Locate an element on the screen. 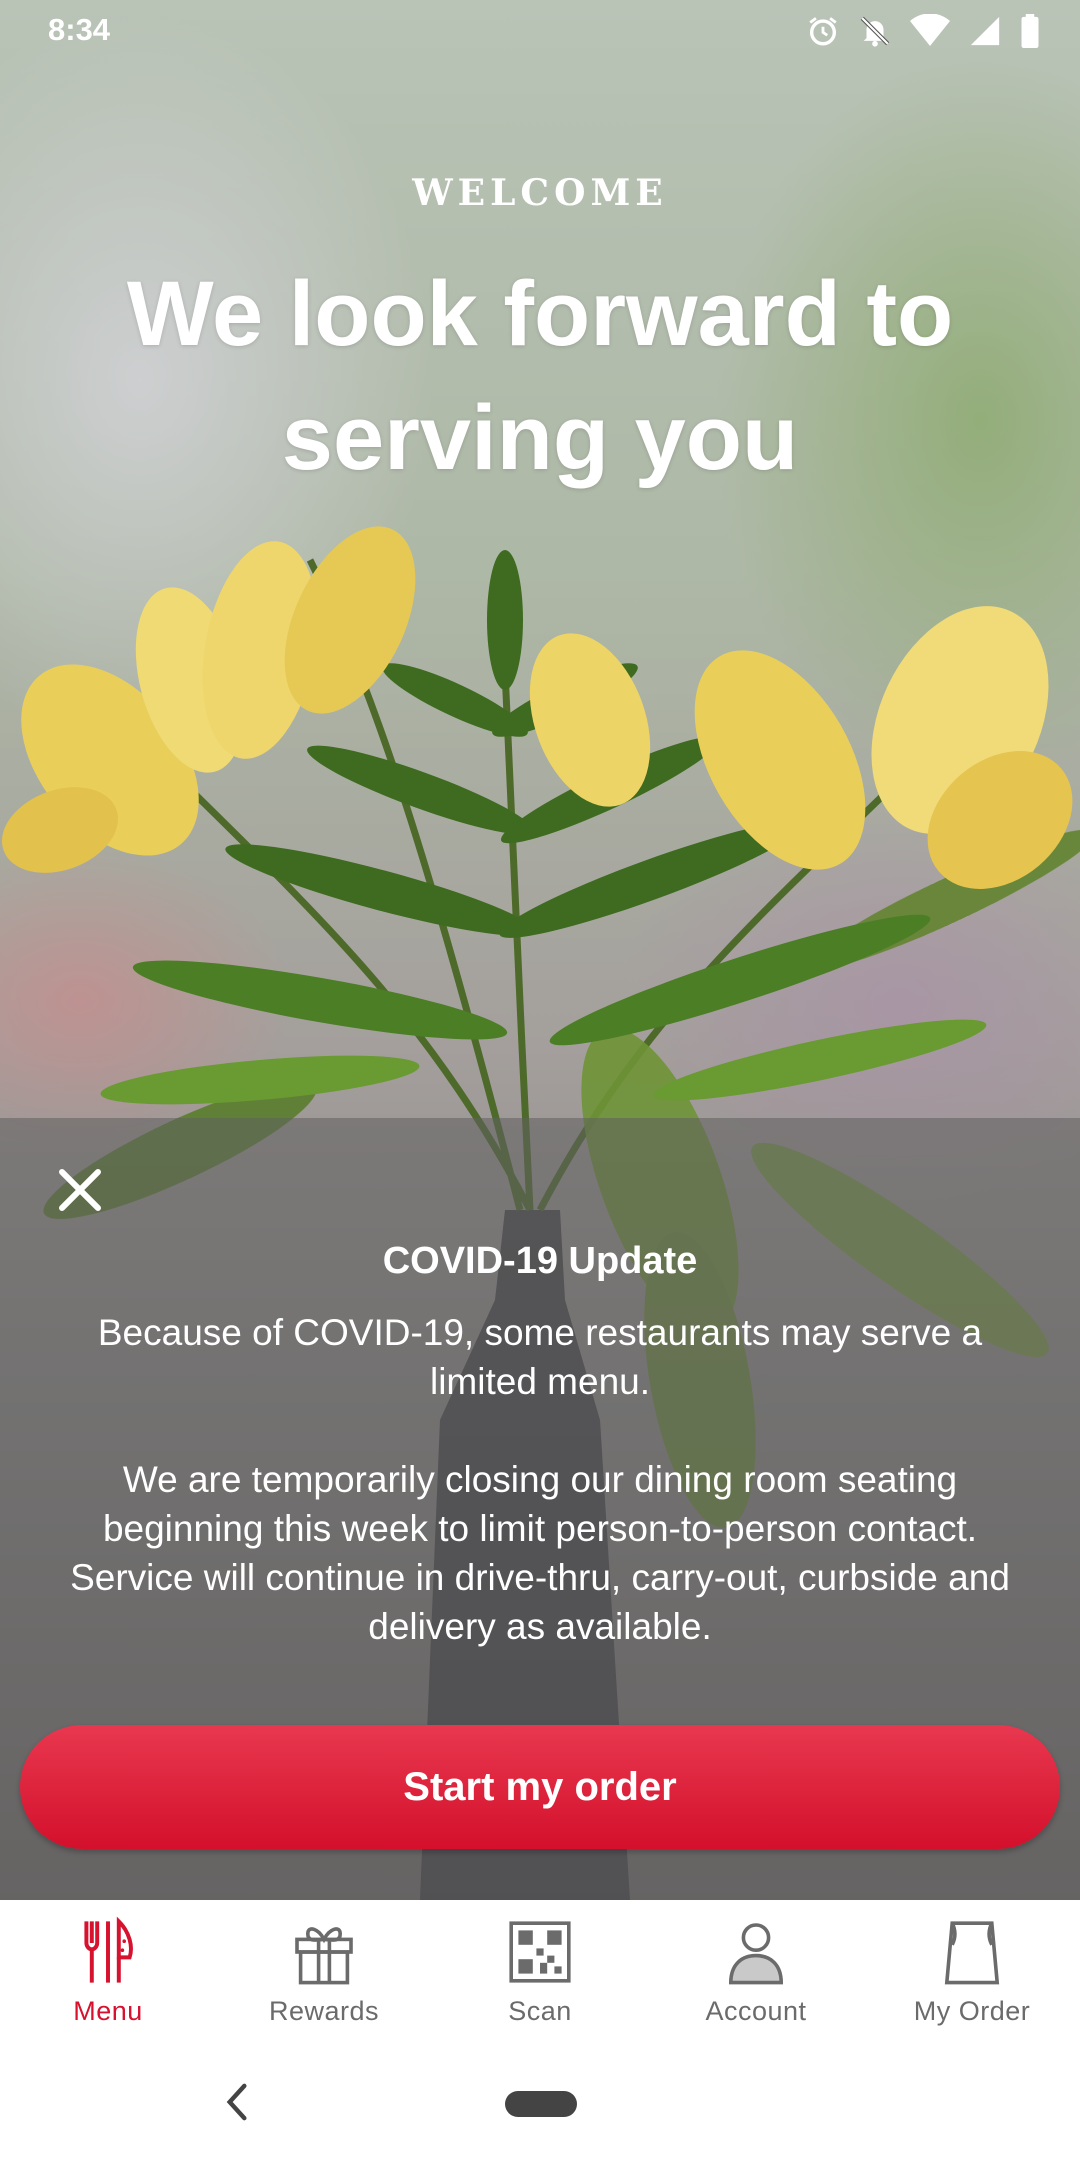  tab-my-order: My Order is located at coordinates (972, 1970).